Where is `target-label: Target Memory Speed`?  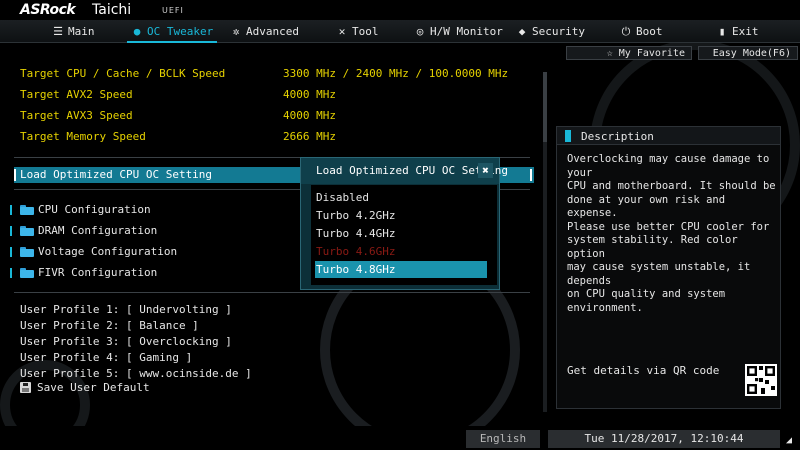 target-label: Target Memory Speed is located at coordinates (83, 136).